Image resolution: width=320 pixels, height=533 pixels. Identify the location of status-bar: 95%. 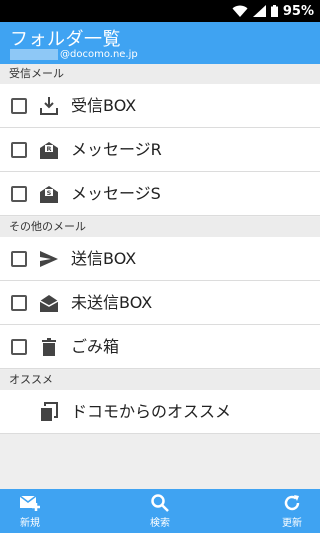
(160, 11).